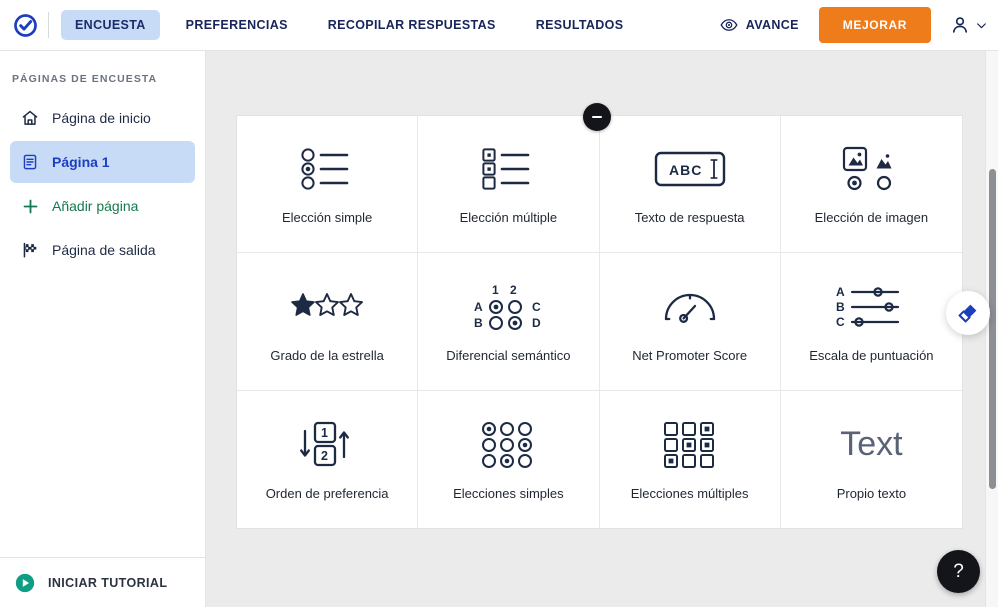  What do you see at coordinates (685, 170) in the screenshot?
I see `text-box-glyph: ABC` at bounding box center [685, 170].